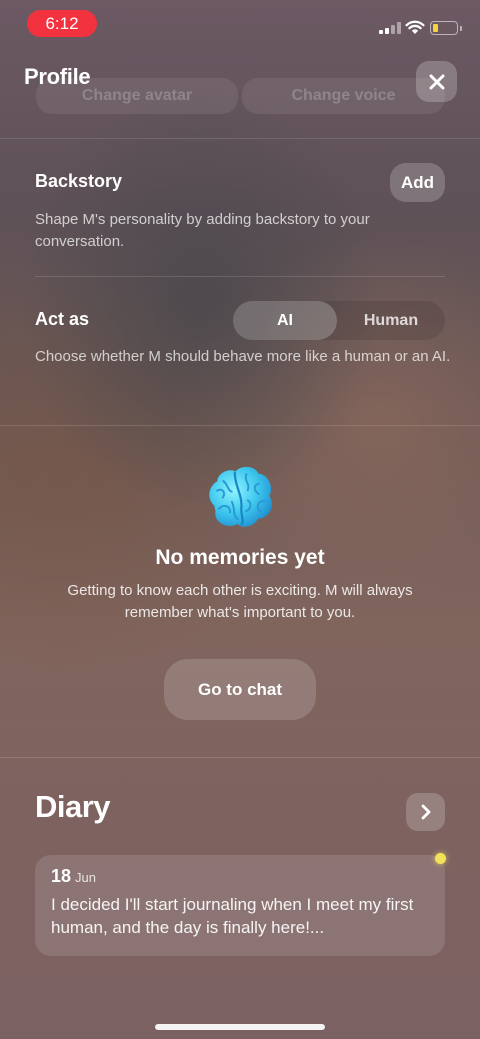  Describe the element at coordinates (240, 94) in the screenshot. I see `profile-header: Change avatar Change voice Profile` at that location.